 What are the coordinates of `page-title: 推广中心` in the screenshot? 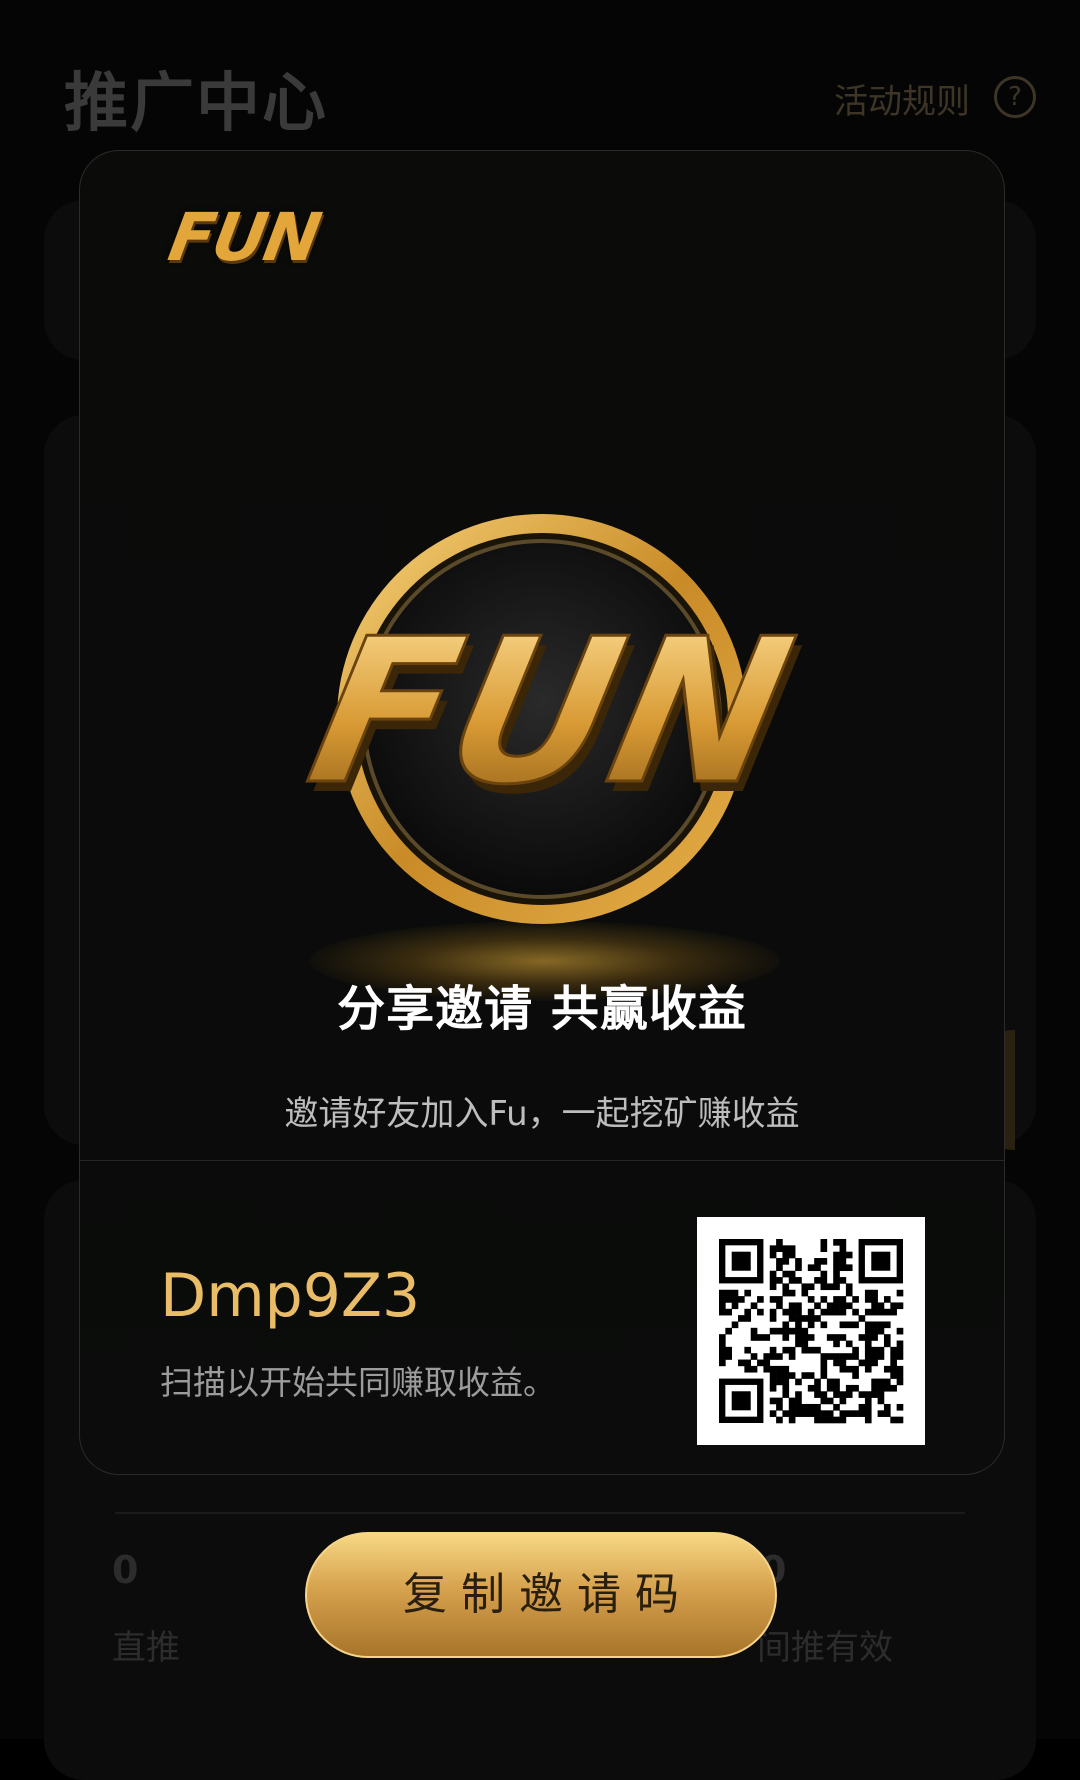 It's located at (196, 104).